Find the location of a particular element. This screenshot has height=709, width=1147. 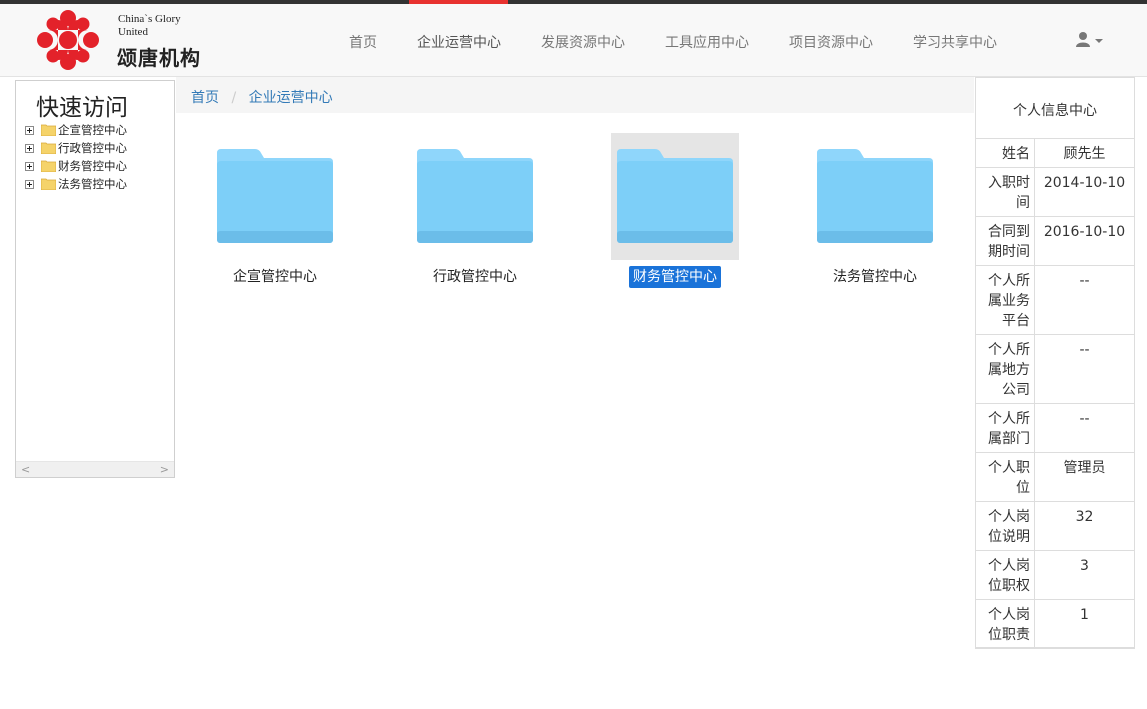

nav-item-learning-sharing: 学习共享中心 is located at coordinates (955, 42).